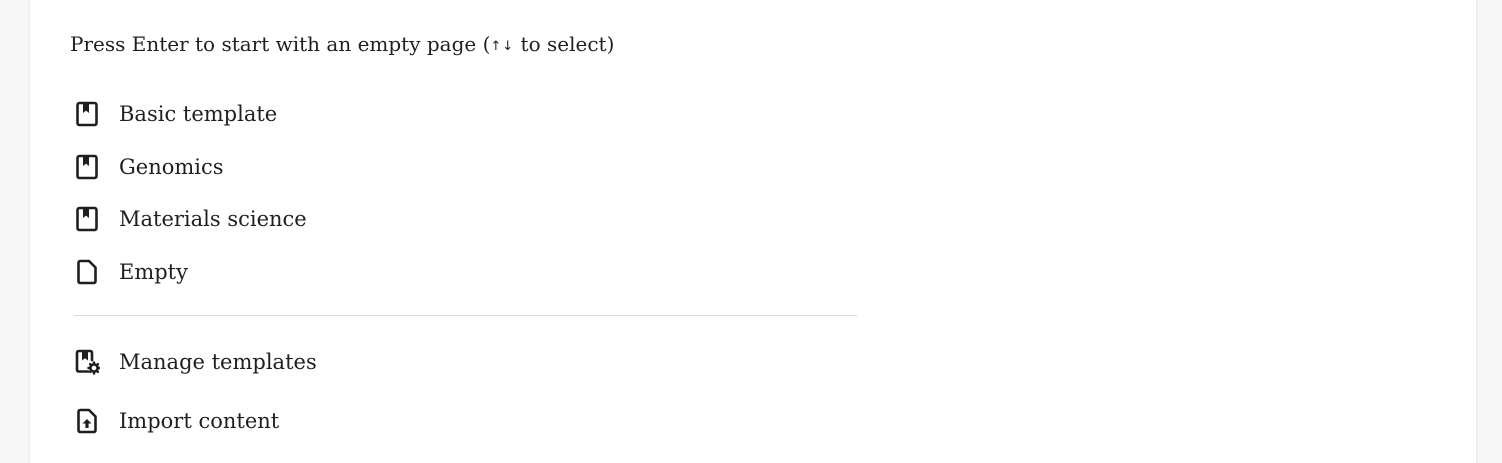  I want to click on hint-arrows: ↑↓, so click(502, 46).